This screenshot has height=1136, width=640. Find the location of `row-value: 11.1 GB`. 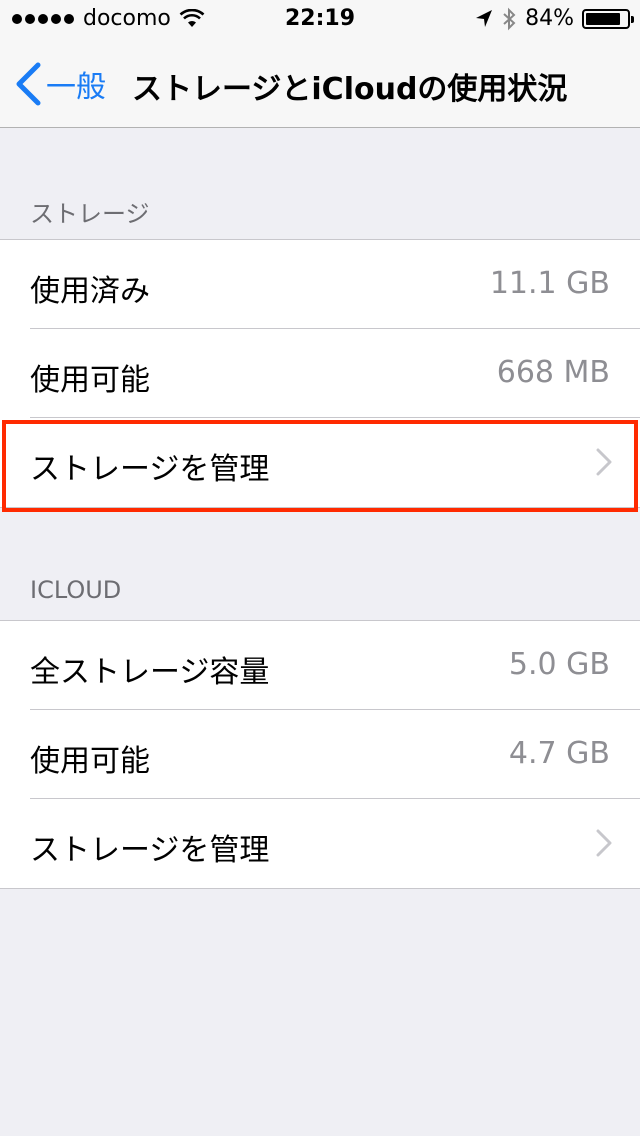

row-value: 11.1 GB is located at coordinates (549, 283).